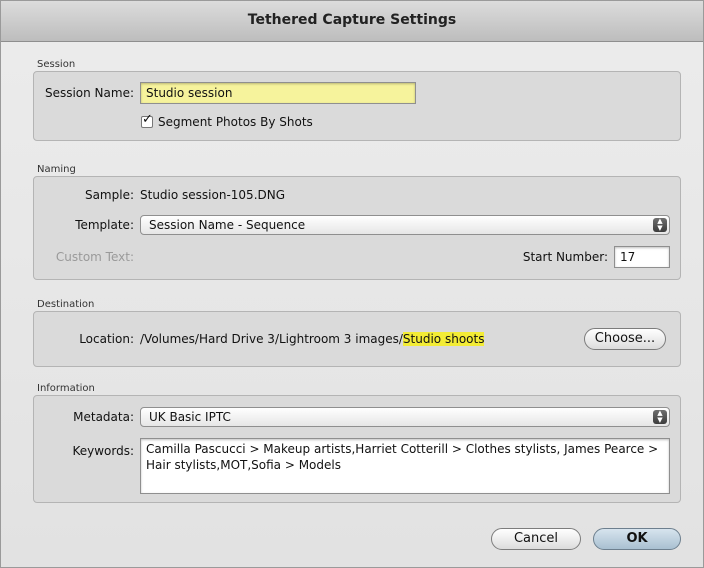  I want to click on cancel-button: Cancel, so click(536, 539).